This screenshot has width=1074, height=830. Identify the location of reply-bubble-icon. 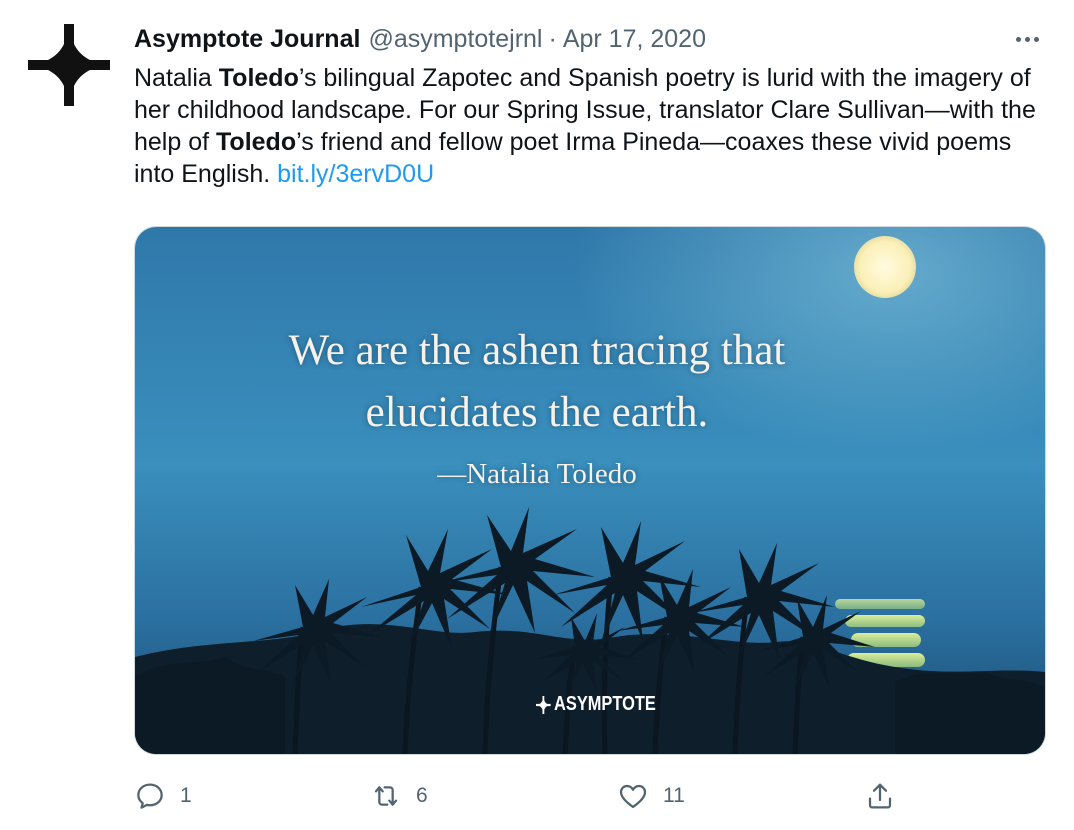
(150, 796).